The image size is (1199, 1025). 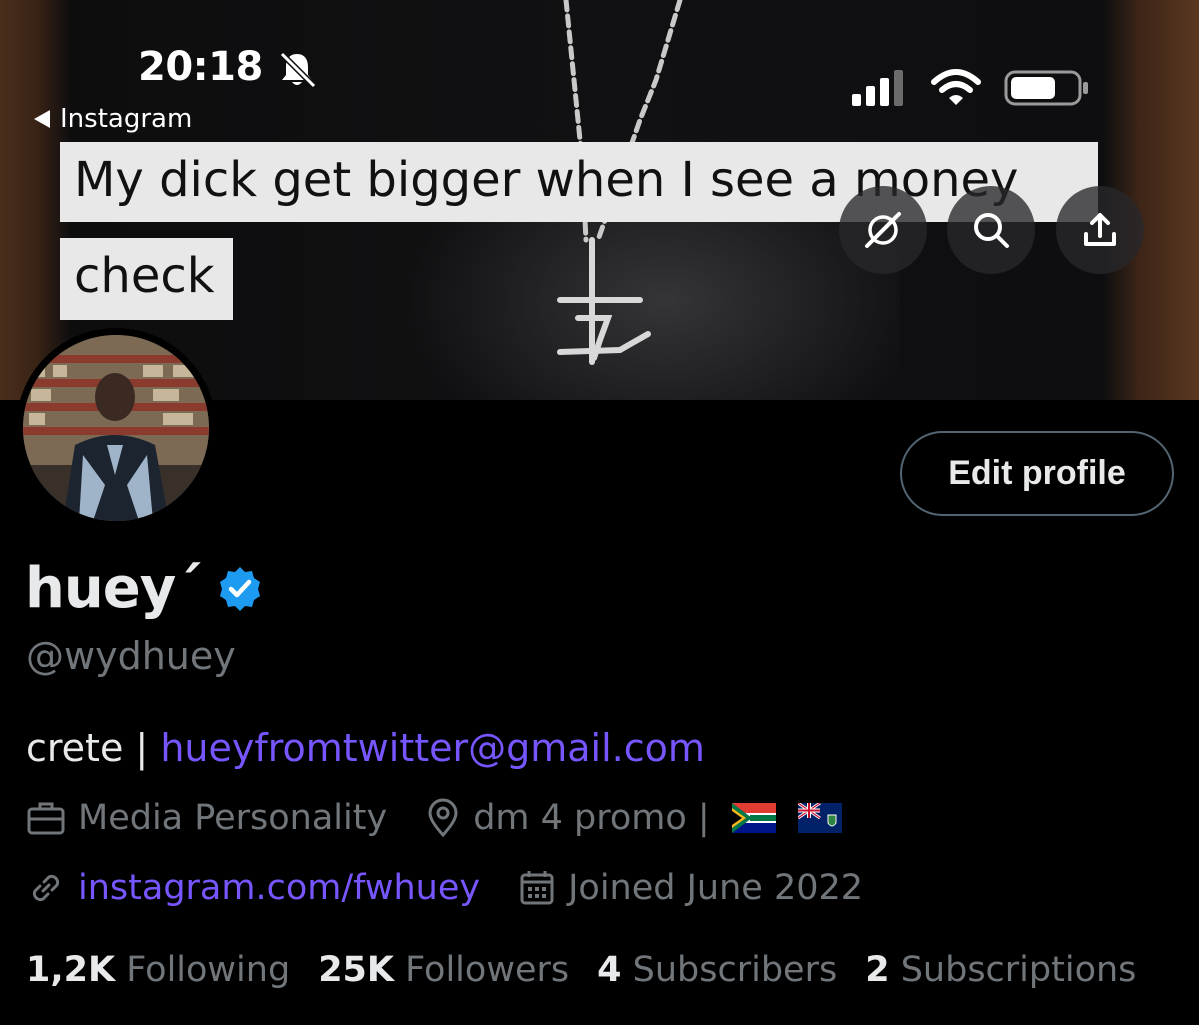 What do you see at coordinates (877, 970) in the screenshot?
I see `subscriptions-value: 2` at bounding box center [877, 970].